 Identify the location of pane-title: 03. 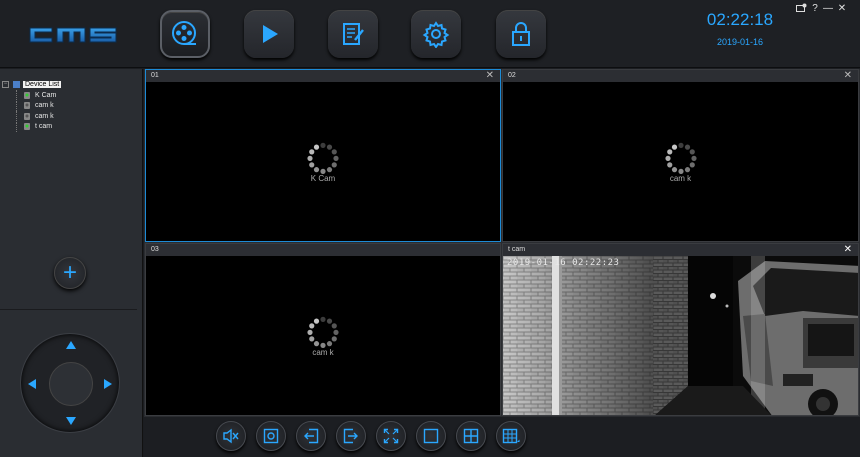
(155, 249).